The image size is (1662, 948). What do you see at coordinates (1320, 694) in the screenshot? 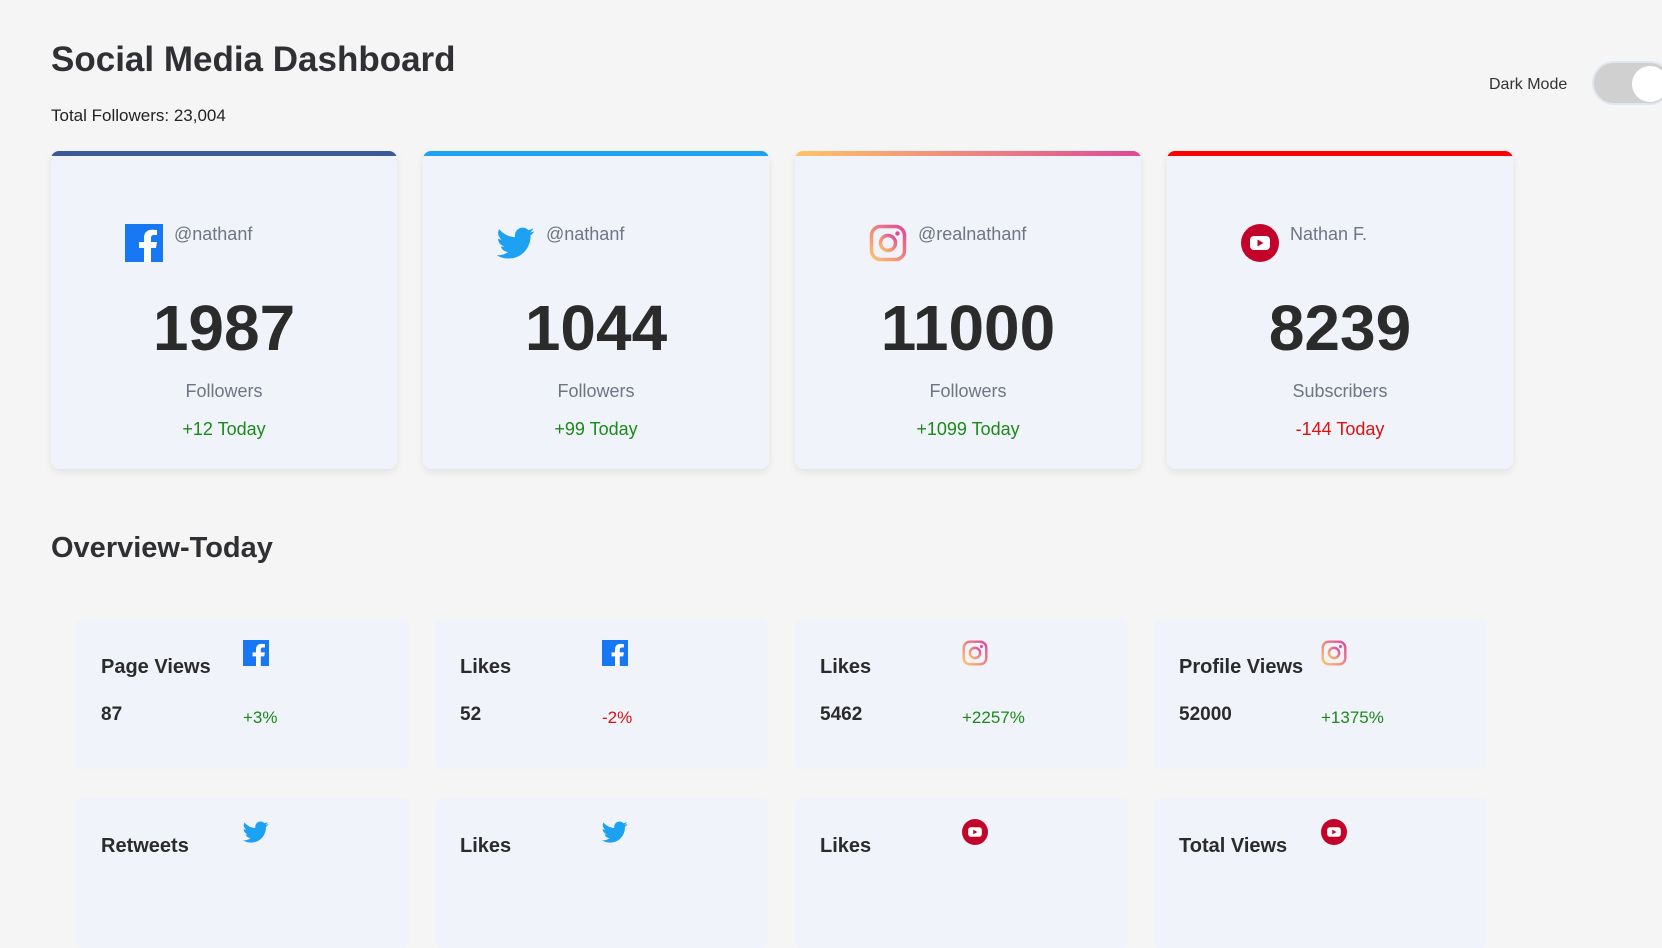
I see `overview-card: Profile Views 52000 +1375%` at bounding box center [1320, 694].